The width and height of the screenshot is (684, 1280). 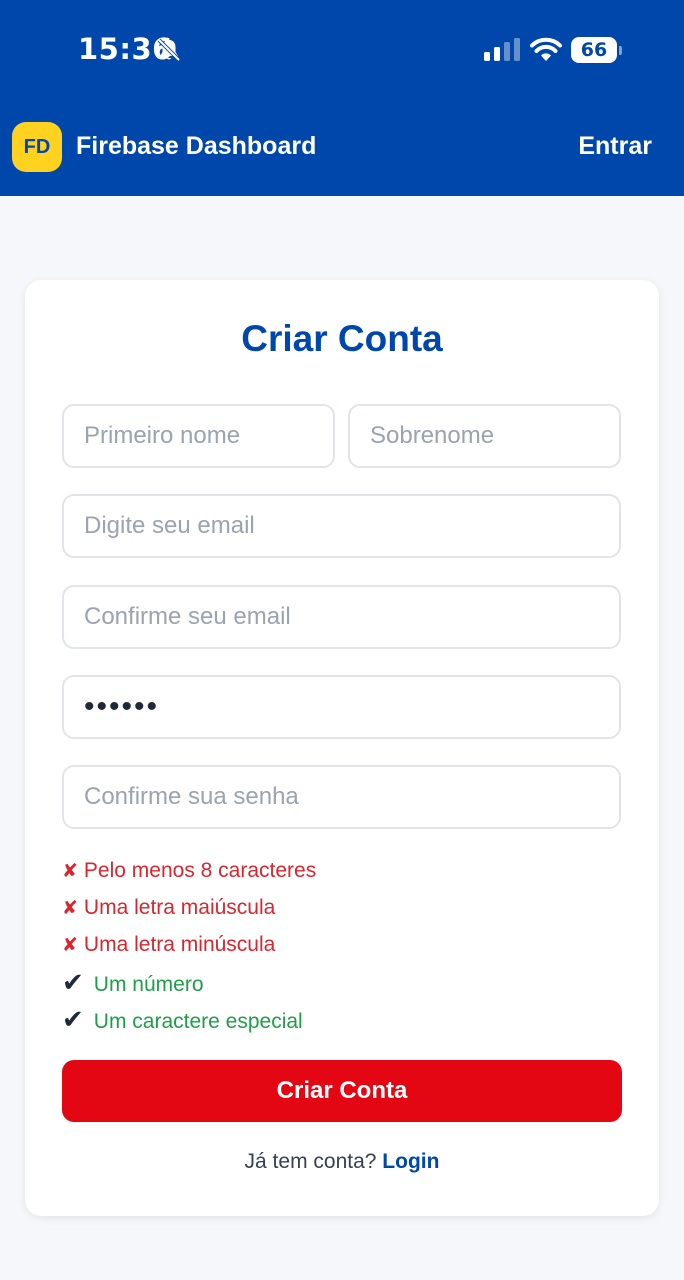 What do you see at coordinates (198, 1021) in the screenshot?
I see `rule-label: Um caractere especial` at bounding box center [198, 1021].